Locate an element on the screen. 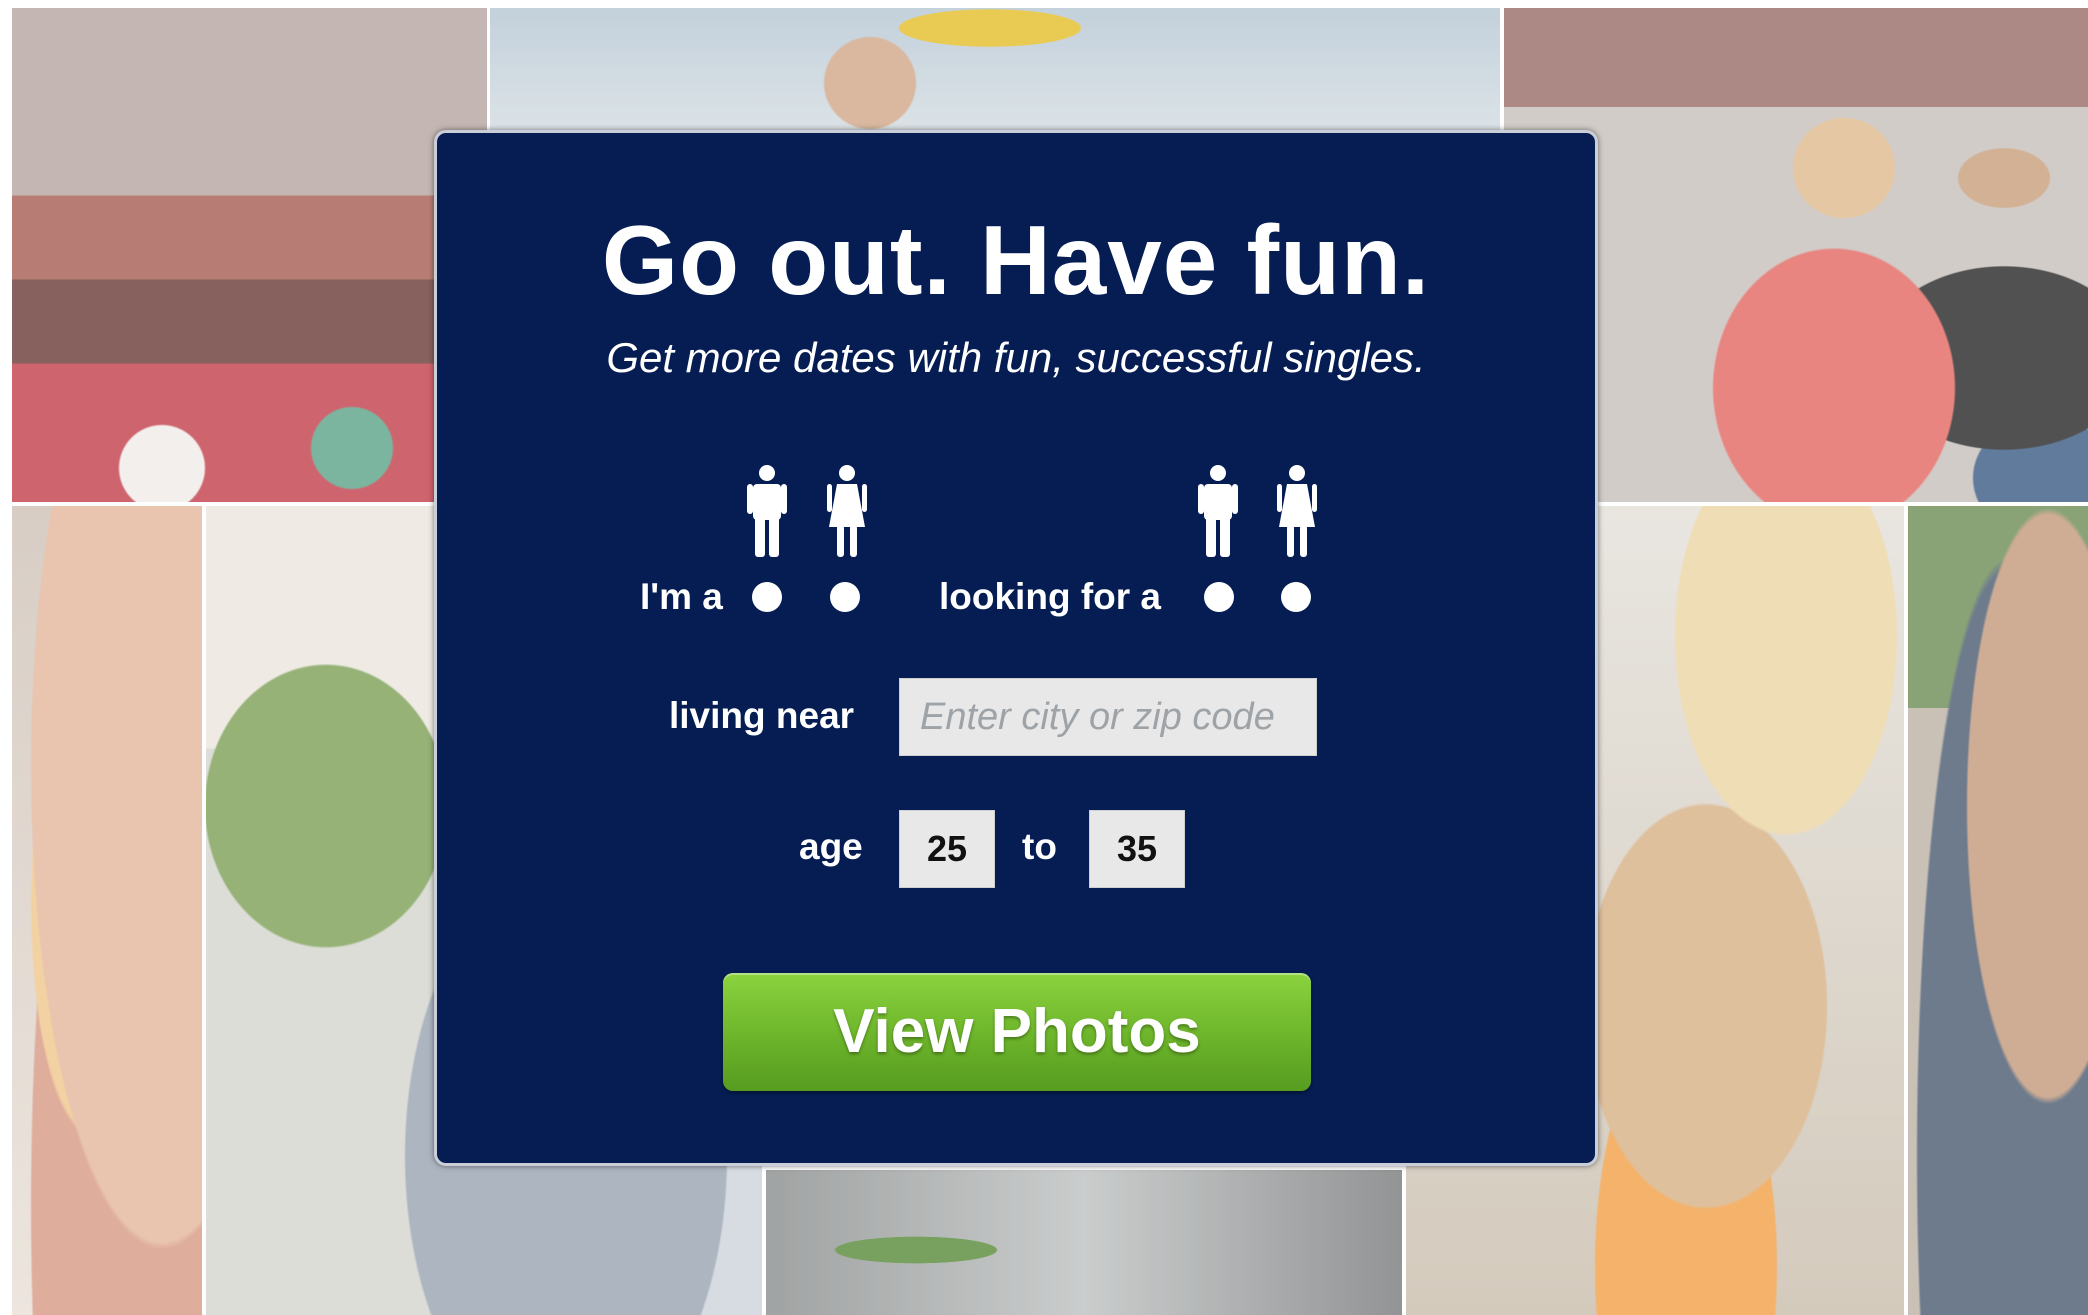 This screenshot has height=1315, width=2088. age-min-field: 25 is located at coordinates (947, 849).